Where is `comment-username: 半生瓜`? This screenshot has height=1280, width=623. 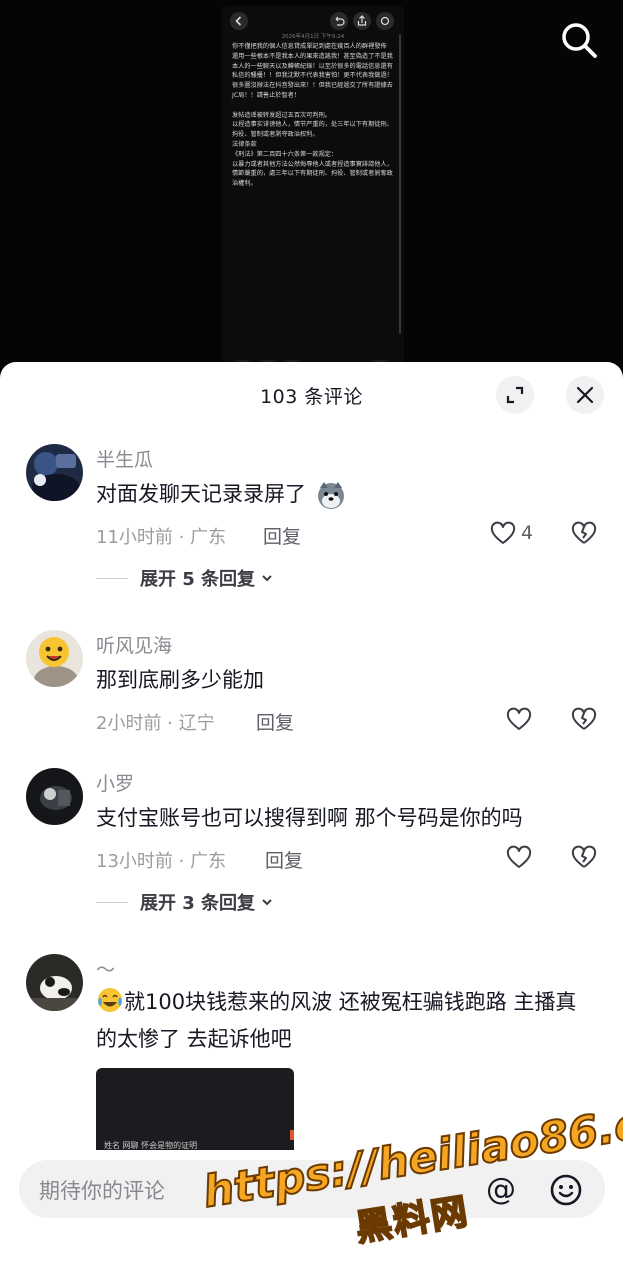
comment-username: 半生瓜 is located at coordinates (124, 458).